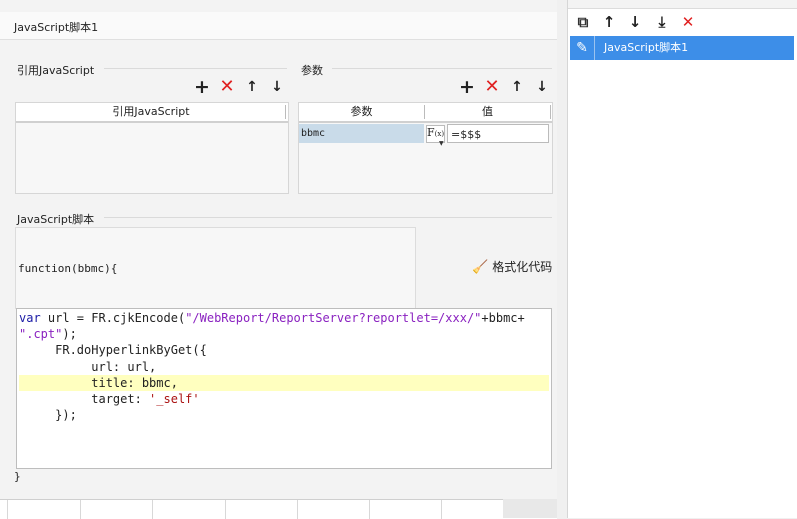 The width and height of the screenshot is (797, 519). What do you see at coordinates (152, 148) in the screenshot?
I see `referenced-js-table: 引用JavaScript` at bounding box center [152, 148].